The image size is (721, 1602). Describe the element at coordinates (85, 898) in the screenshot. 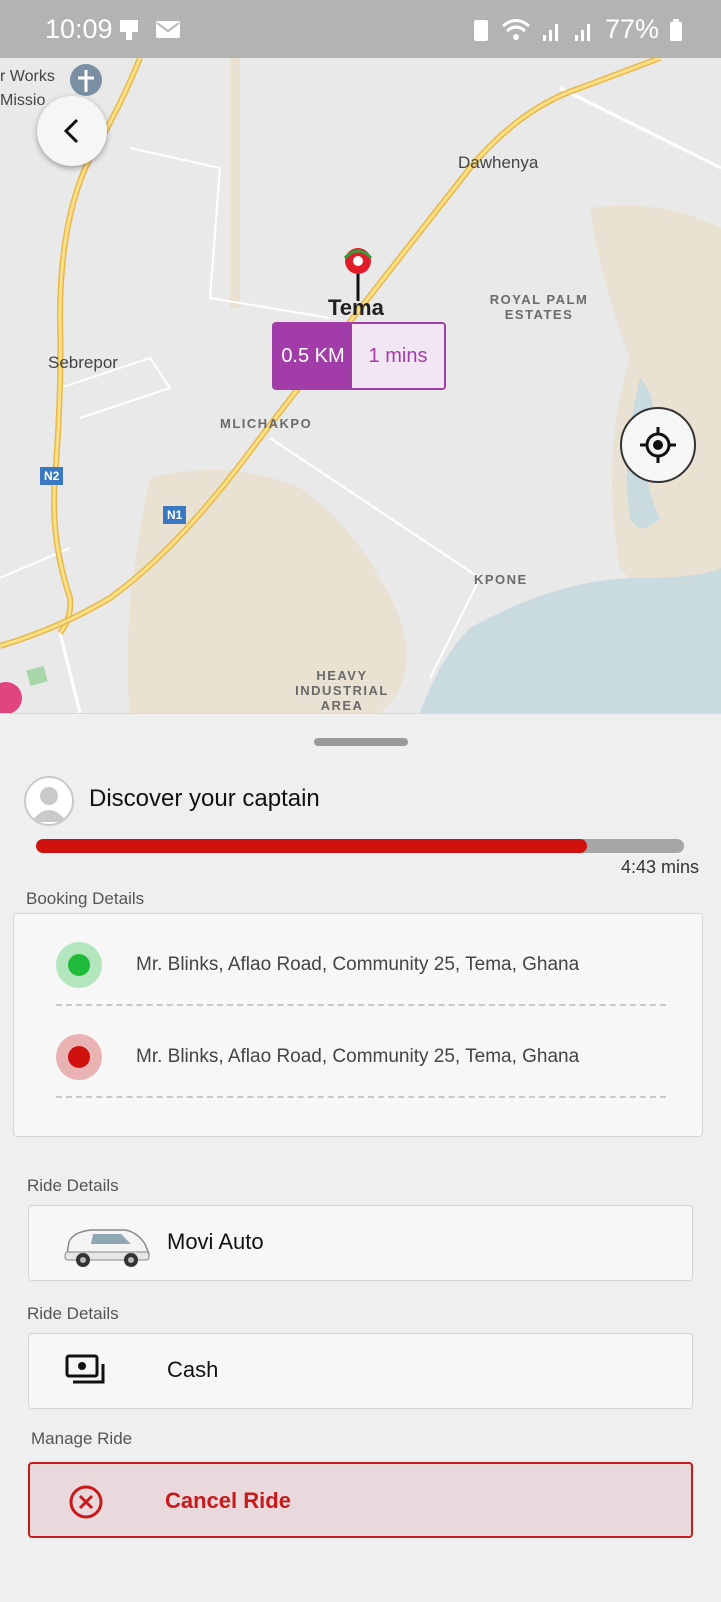

I see `booking-details-label: Booking Details` at that location.